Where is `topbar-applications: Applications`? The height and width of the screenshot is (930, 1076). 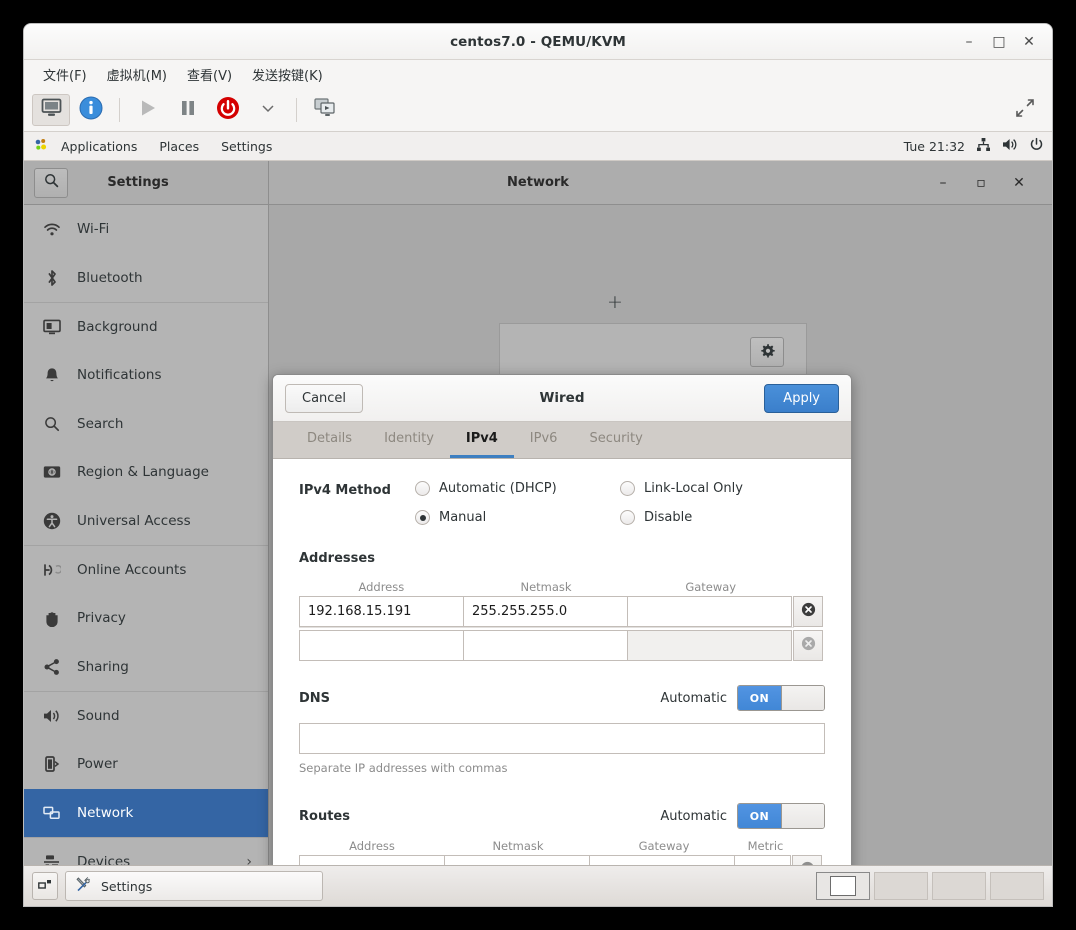
topbar-applications: Applications is located at coordinates (99, 146).